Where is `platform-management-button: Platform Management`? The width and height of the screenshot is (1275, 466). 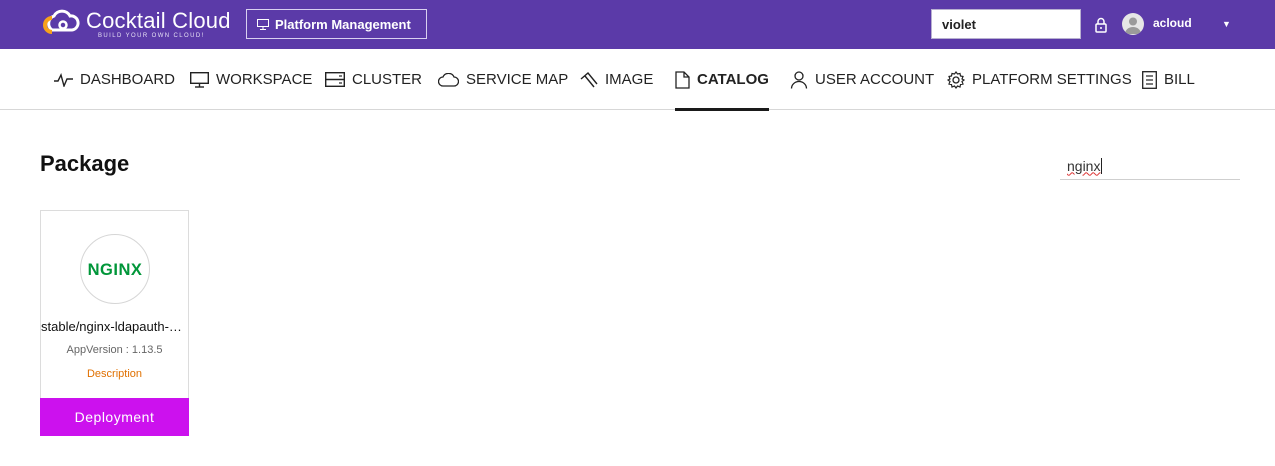
platform-management-button: Platform Management is located at coordinates (336, 24).